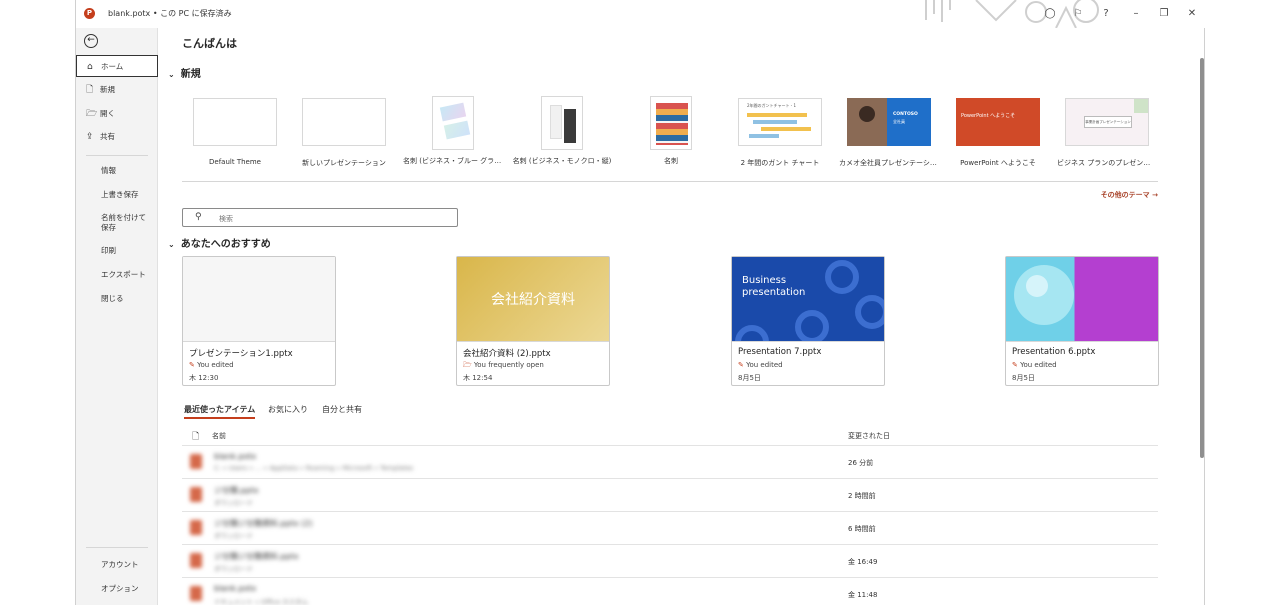 This screenshot has height=605, width=1280. Describe the element at coordinates (774, 286) in the screenshot. I see `thumbnail-caption: Business presentation` at that location.